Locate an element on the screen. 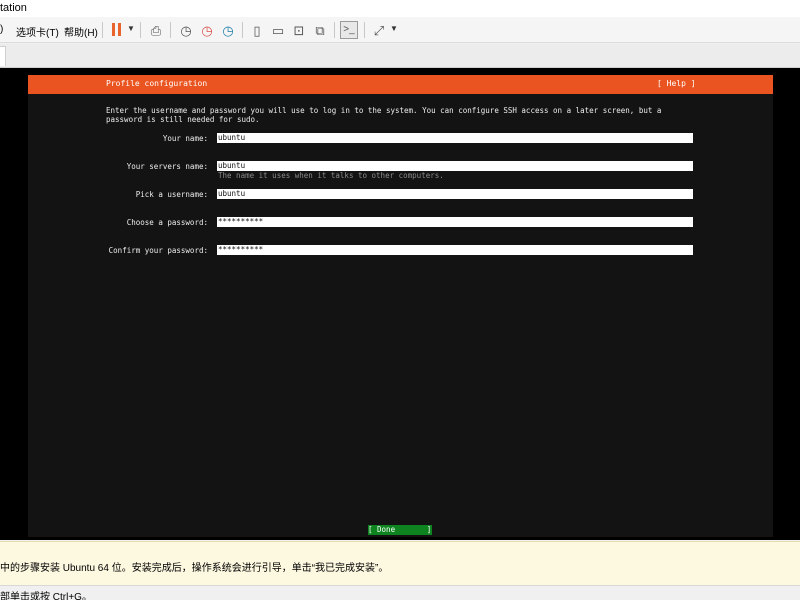 The height and width of the screenshot is (600, 800). fit-window-icon: ⊡ is located at coordinates (299, 30).